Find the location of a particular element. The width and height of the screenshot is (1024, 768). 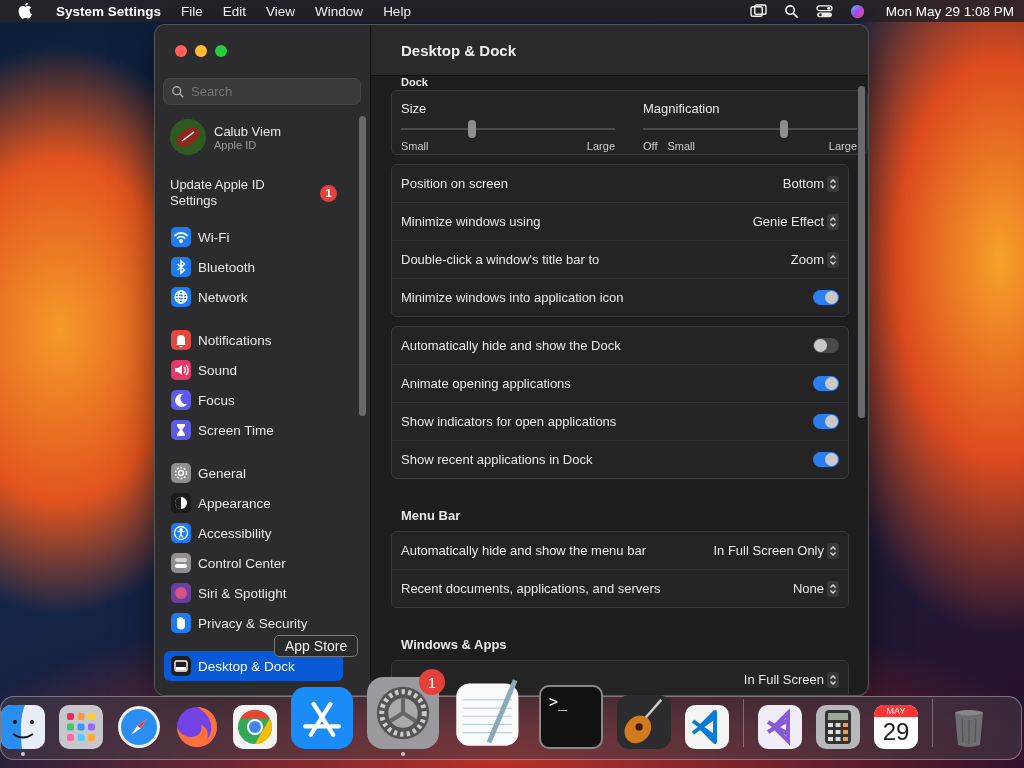

setting-label: Show indicators for open applications is located at coordinates (509, 421).